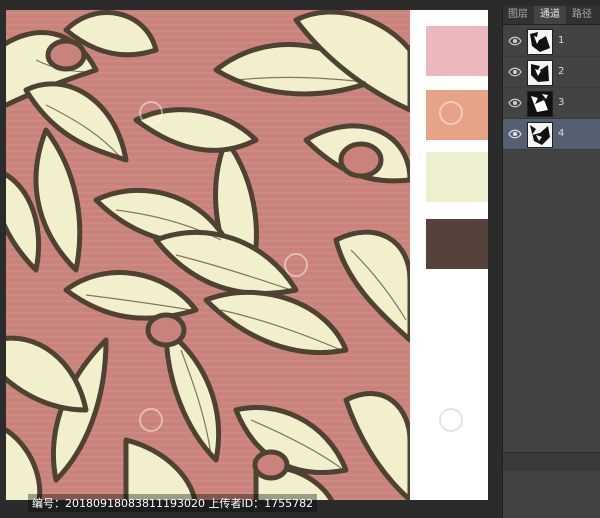  I want to click on channel-label: 2, so click(561, 71).